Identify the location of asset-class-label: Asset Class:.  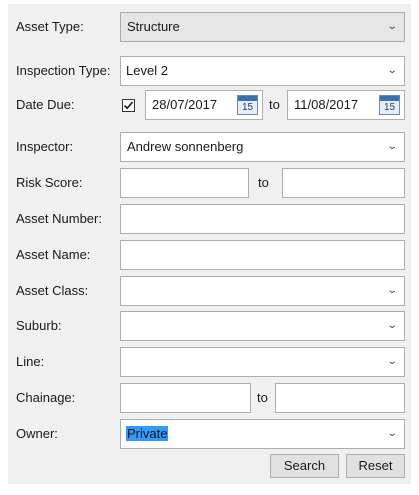
(52, 290).